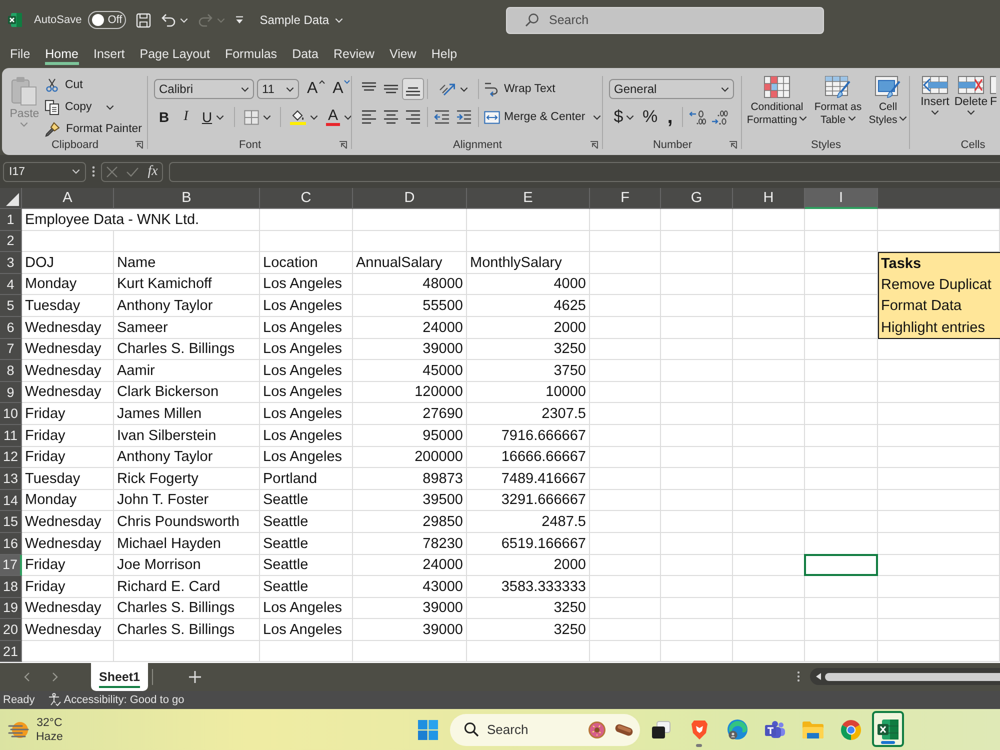  What do you see at coordinates (11, 285) in the screenshot?
I see `row-header: 4` at bounding box center [11, 285].